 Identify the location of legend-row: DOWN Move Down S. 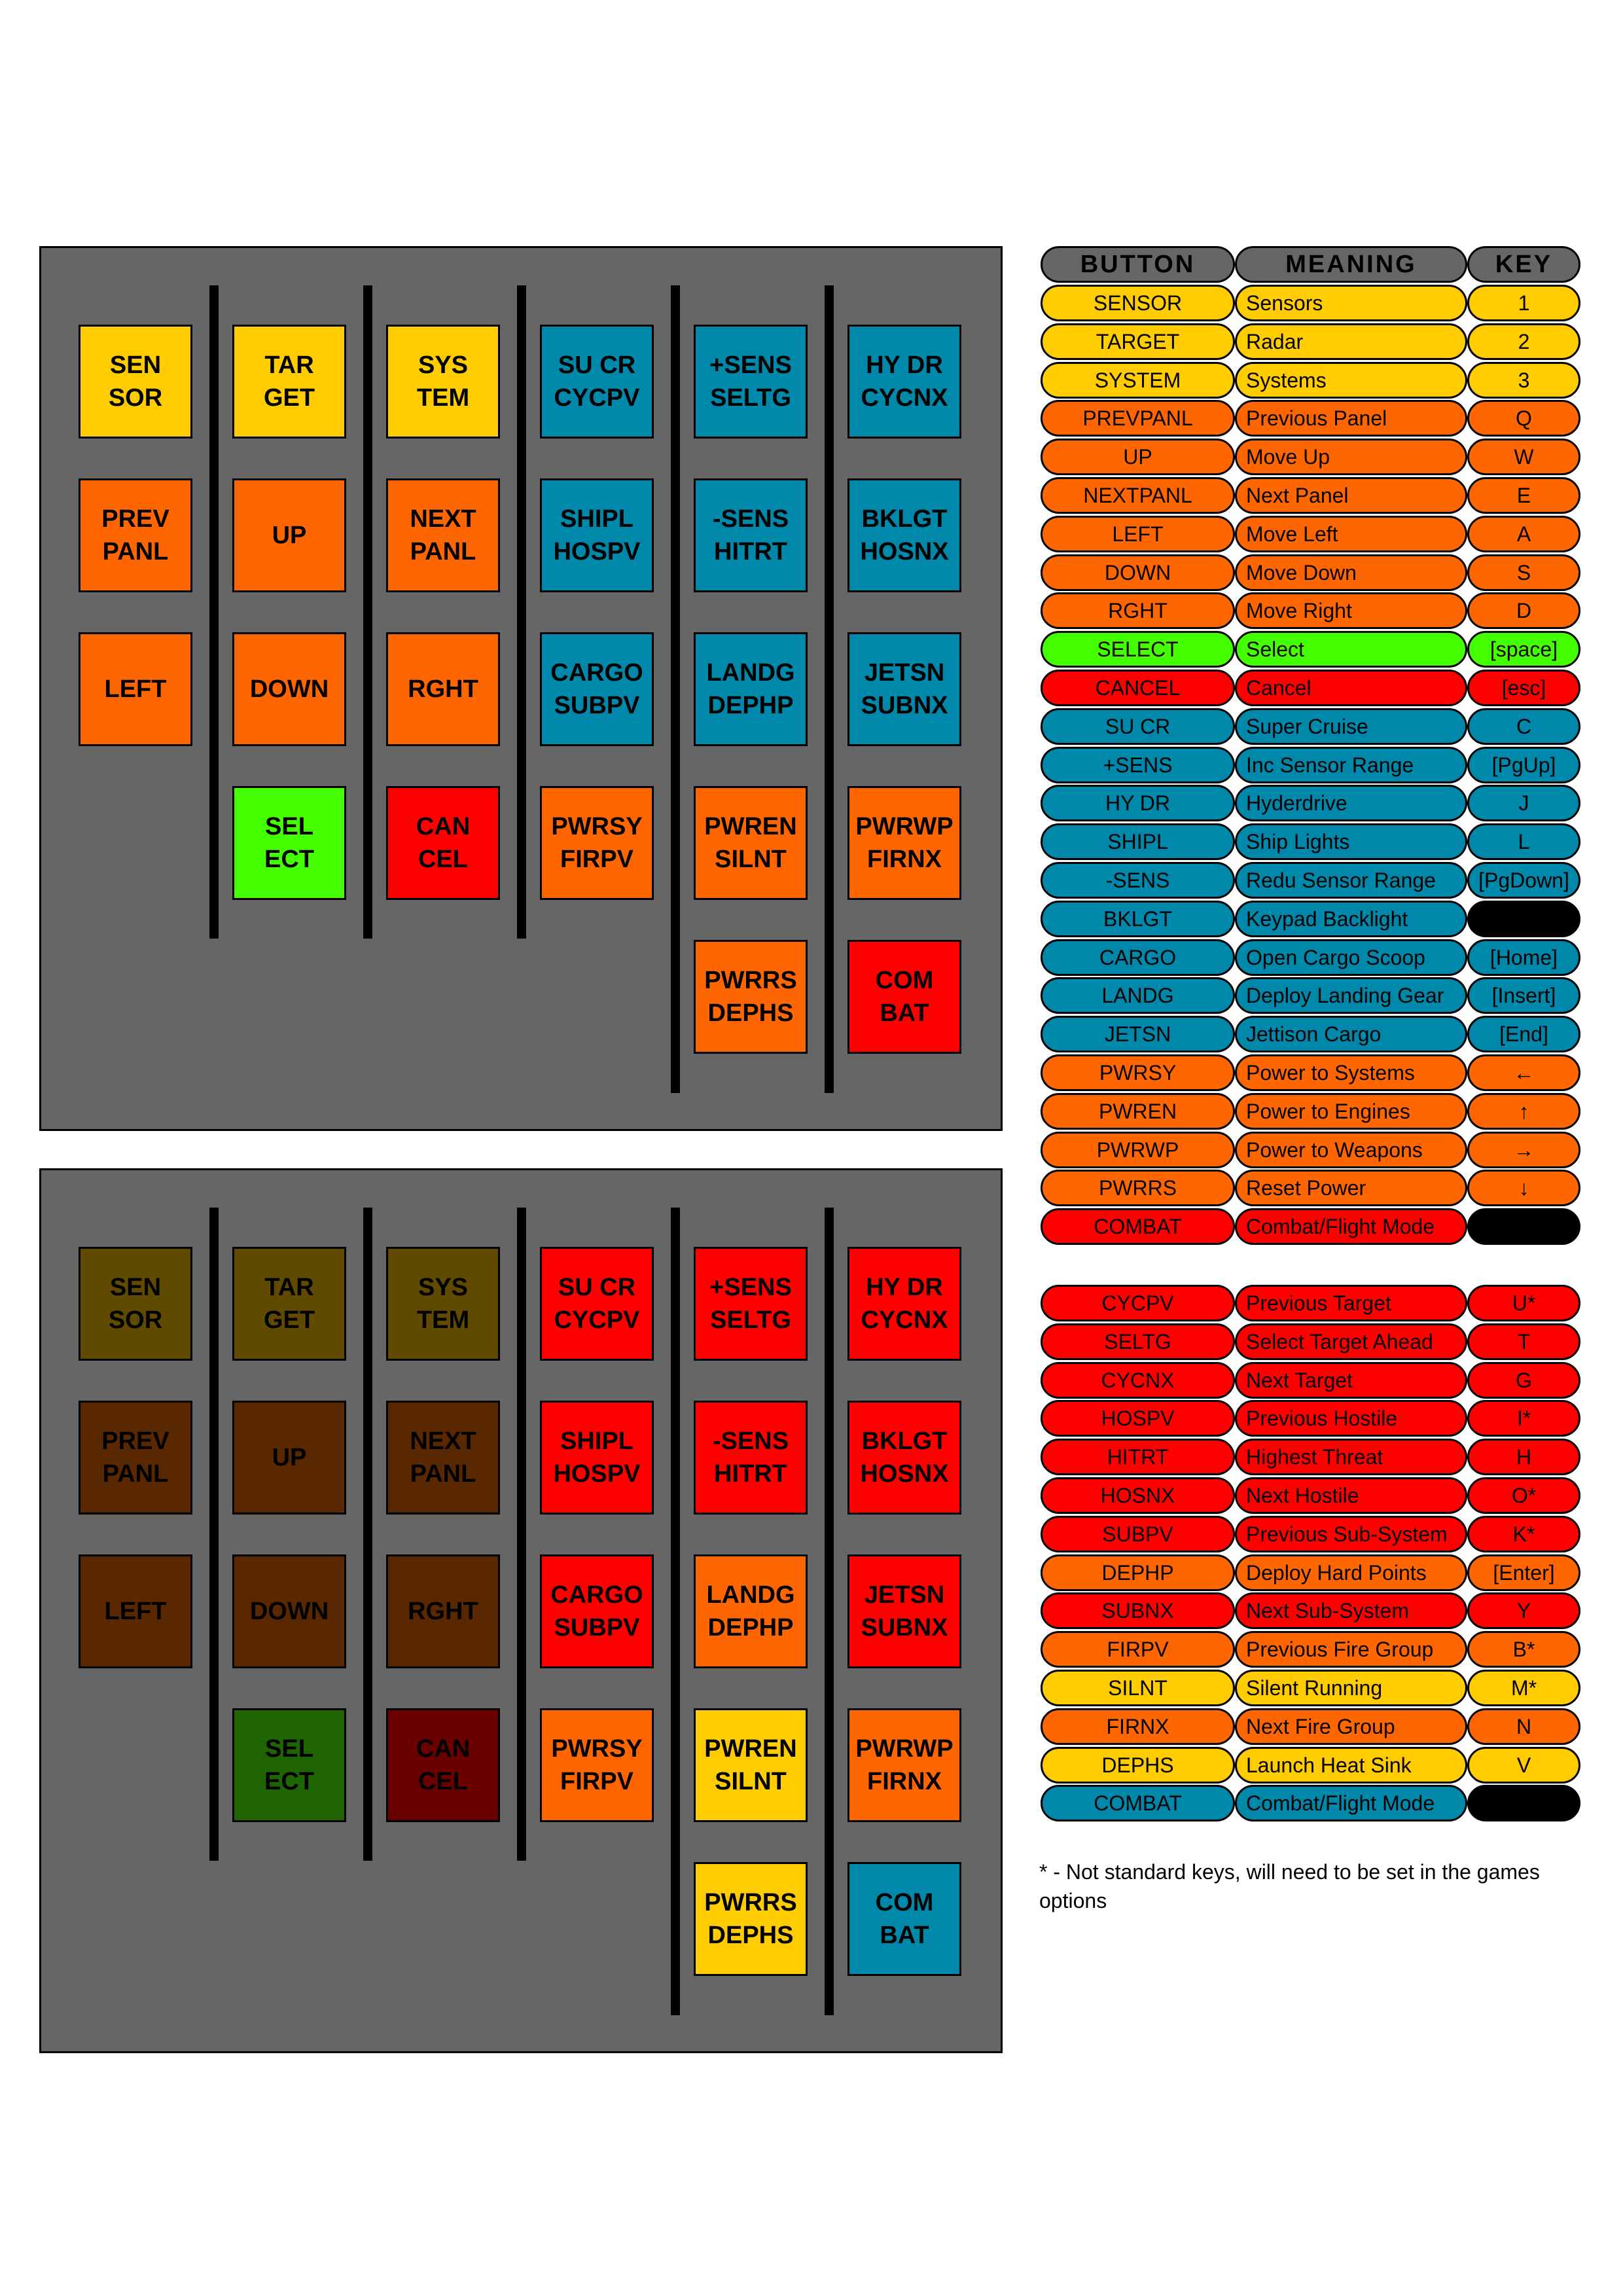
(1310, 572).